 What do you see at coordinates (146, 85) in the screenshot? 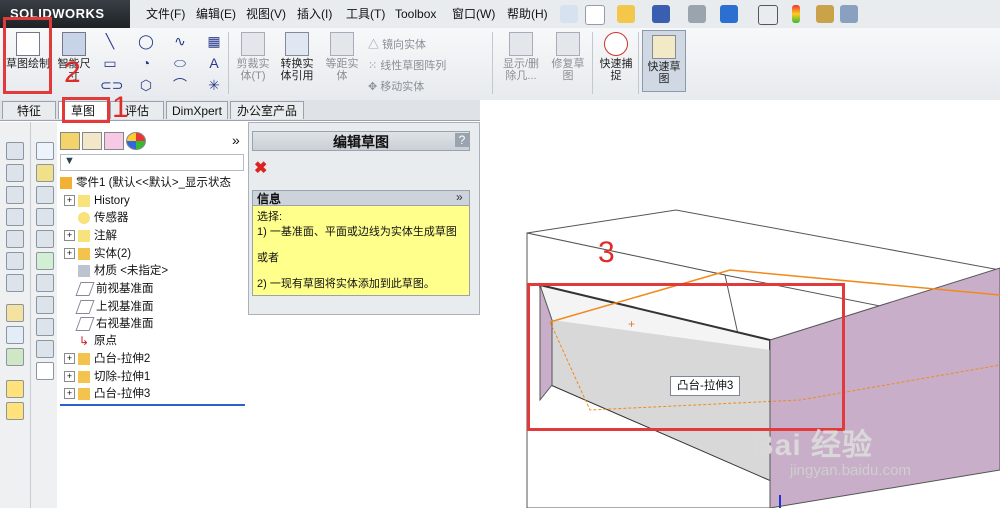
I see `polygon-icon: ⬡` at bounding box center [146, 85].